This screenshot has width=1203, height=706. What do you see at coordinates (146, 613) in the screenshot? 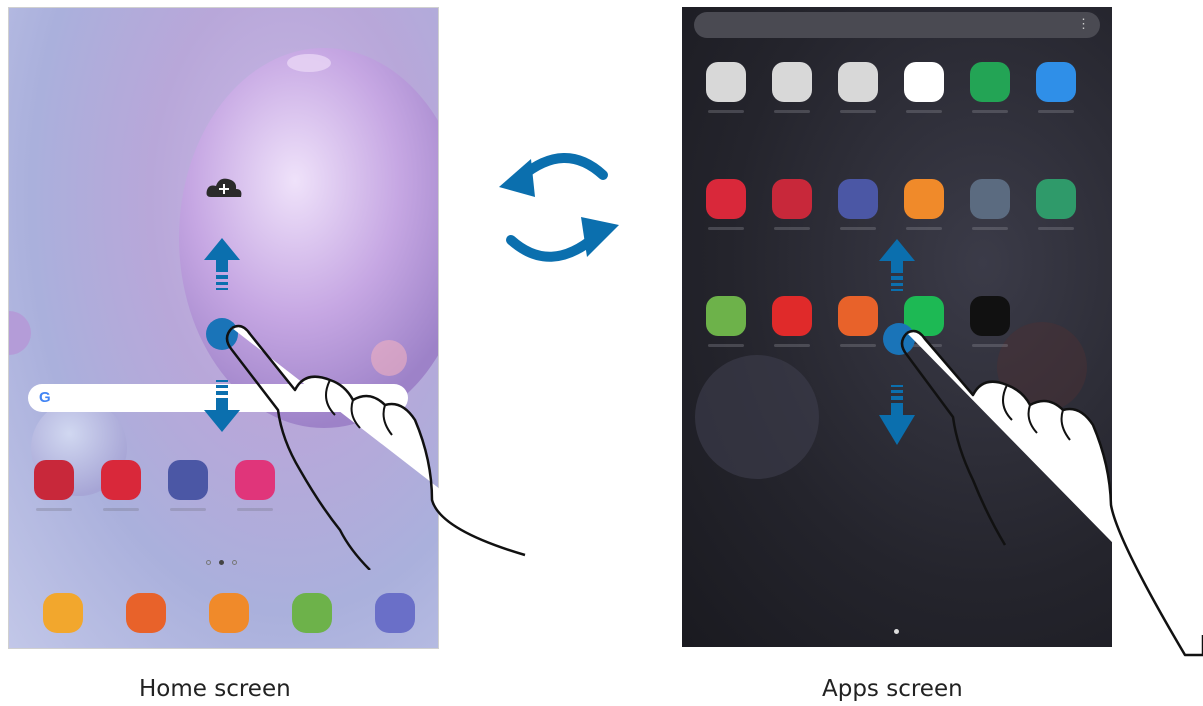
I see `samsung-notes-icon` at bounding box center [146, 613].